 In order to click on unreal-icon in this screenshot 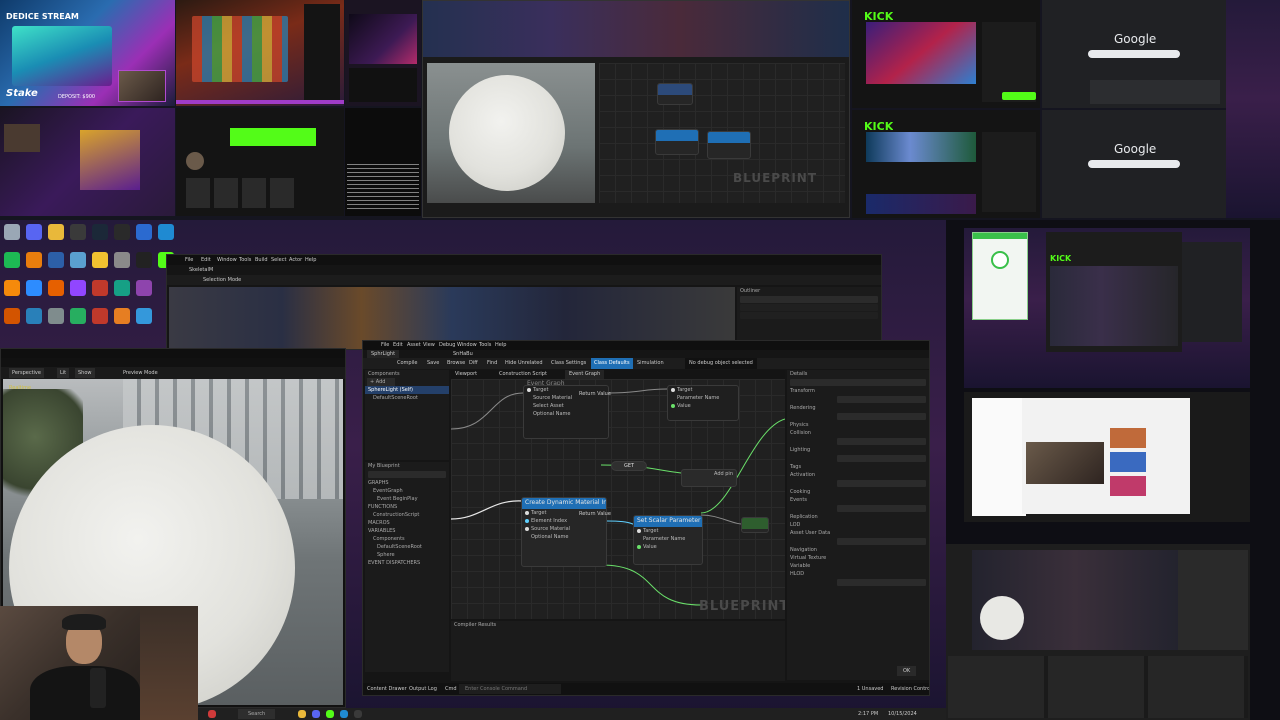, I will do `click(144, 232)`.